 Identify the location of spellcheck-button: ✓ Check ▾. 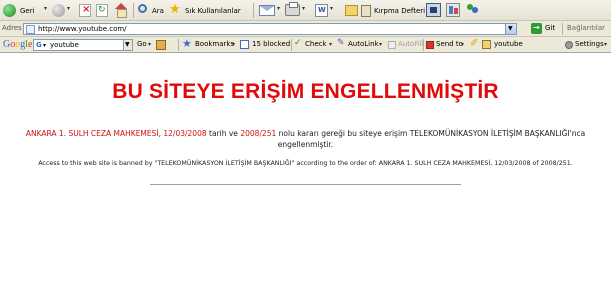
(314, 45).